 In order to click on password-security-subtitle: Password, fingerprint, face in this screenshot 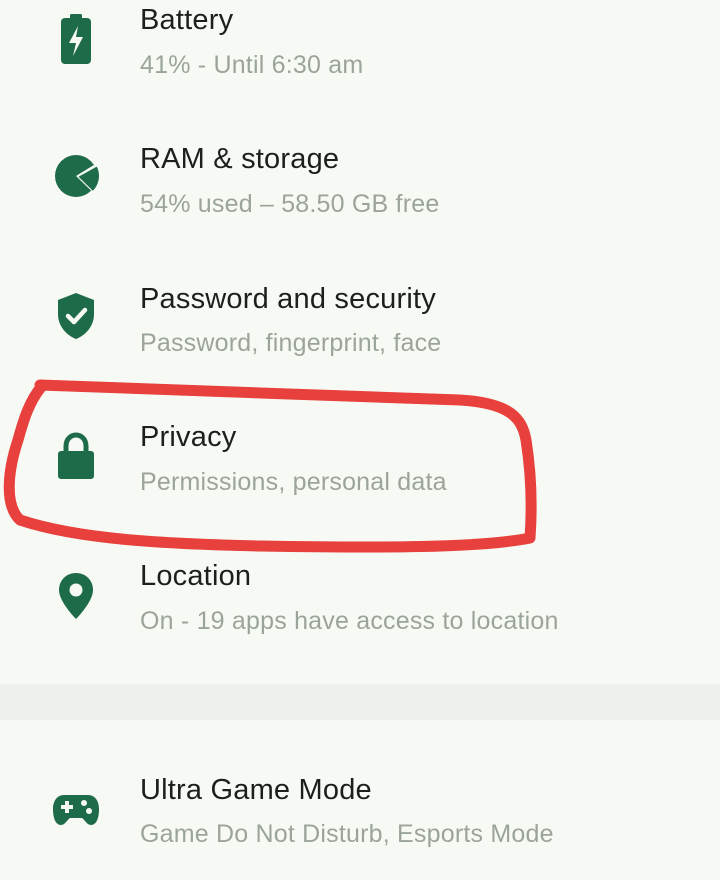, I will do `click(291, 343)`.